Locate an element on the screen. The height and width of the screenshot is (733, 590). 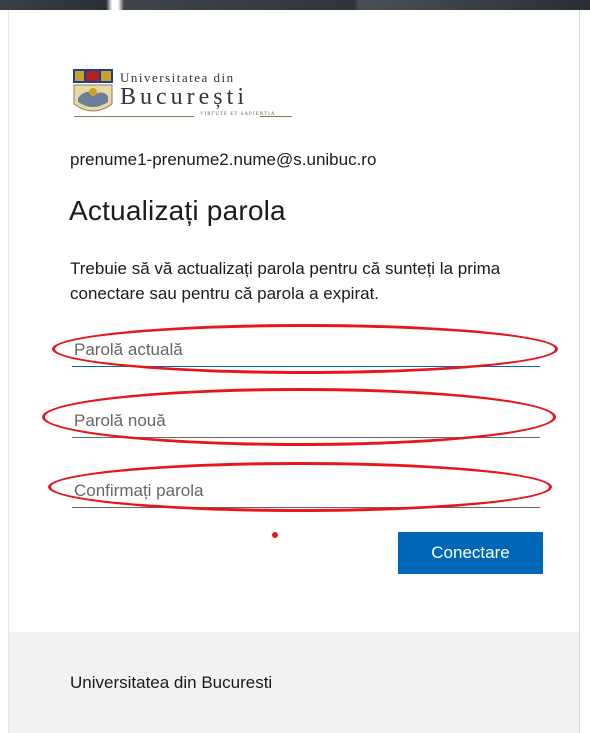
page-title: Actualizați parola is located at coordinates (177, 210).